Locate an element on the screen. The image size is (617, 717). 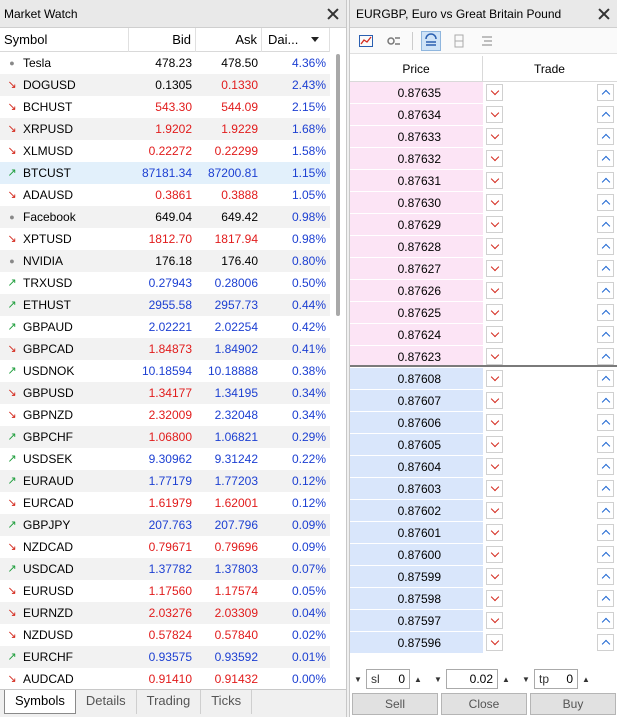
table-row: ↗ USDNOK 10.18594 10.18888 0.38% is located at coordinates (165, 371).